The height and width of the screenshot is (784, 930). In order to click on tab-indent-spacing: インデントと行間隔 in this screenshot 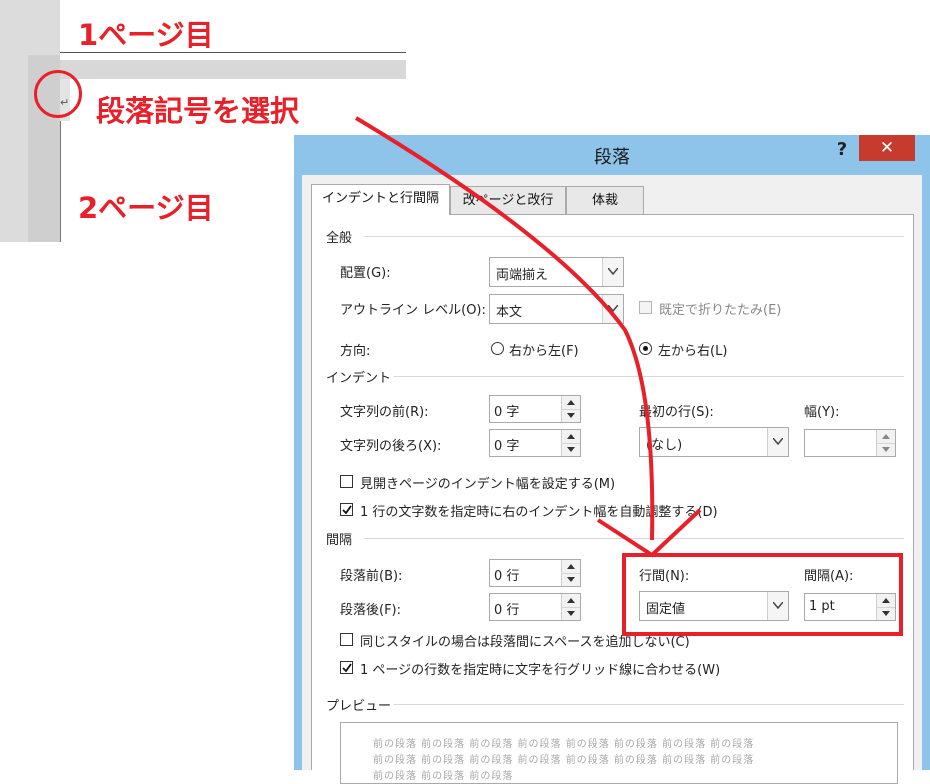, I will do `click(380, 199)`.